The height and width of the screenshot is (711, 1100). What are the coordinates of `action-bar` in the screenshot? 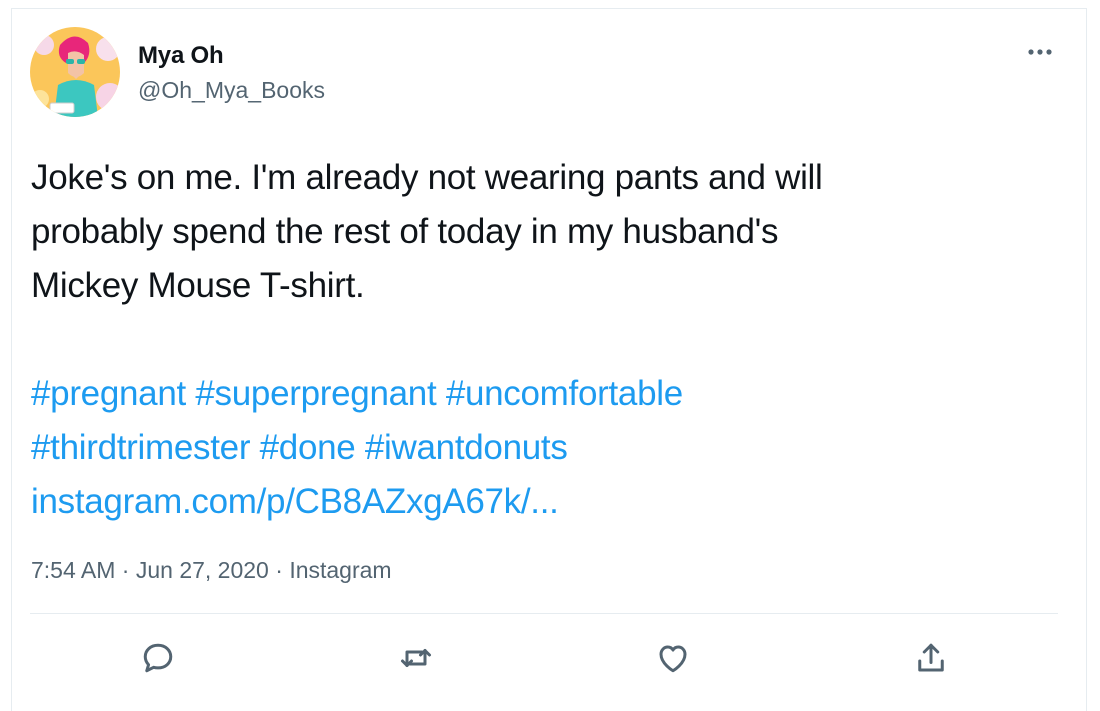 It's located at (549, 658).